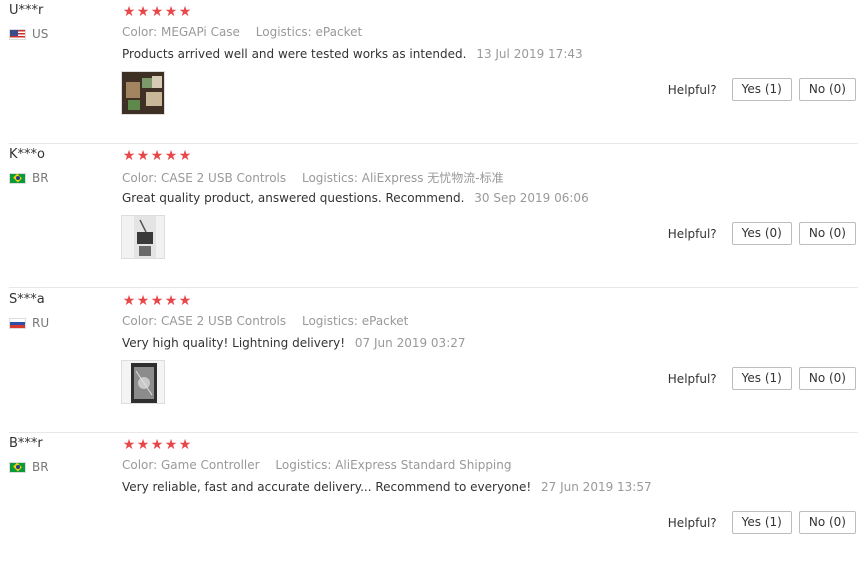 The width and height of the screenshot is (862, 577). Describe the element at coordinates (26, 443) in the screenshot. I see `reviewer-name: B***r` at that location.